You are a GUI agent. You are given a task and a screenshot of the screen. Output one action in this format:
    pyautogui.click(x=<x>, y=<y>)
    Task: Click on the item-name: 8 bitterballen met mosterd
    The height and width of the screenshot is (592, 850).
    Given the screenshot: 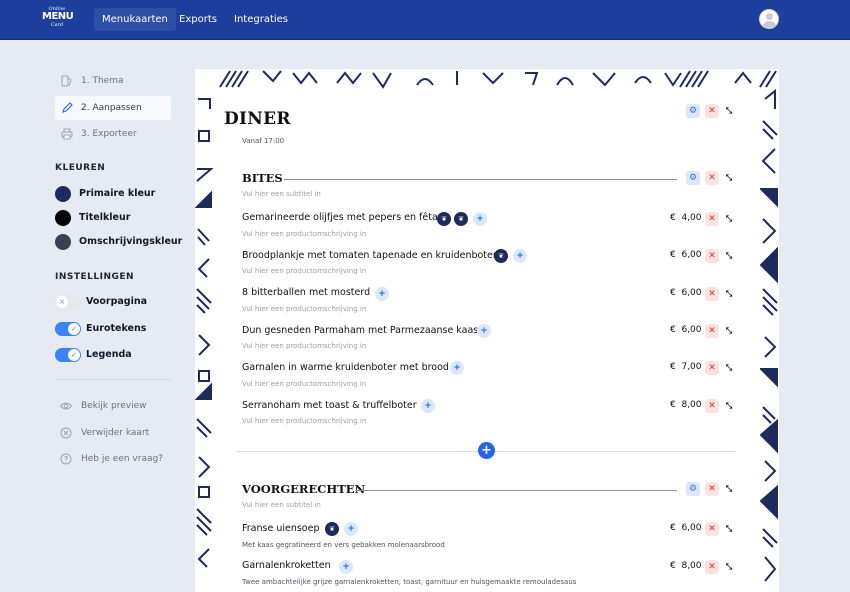 What is the action you would take?
    pyautogui.click(x=306, y=292)
    